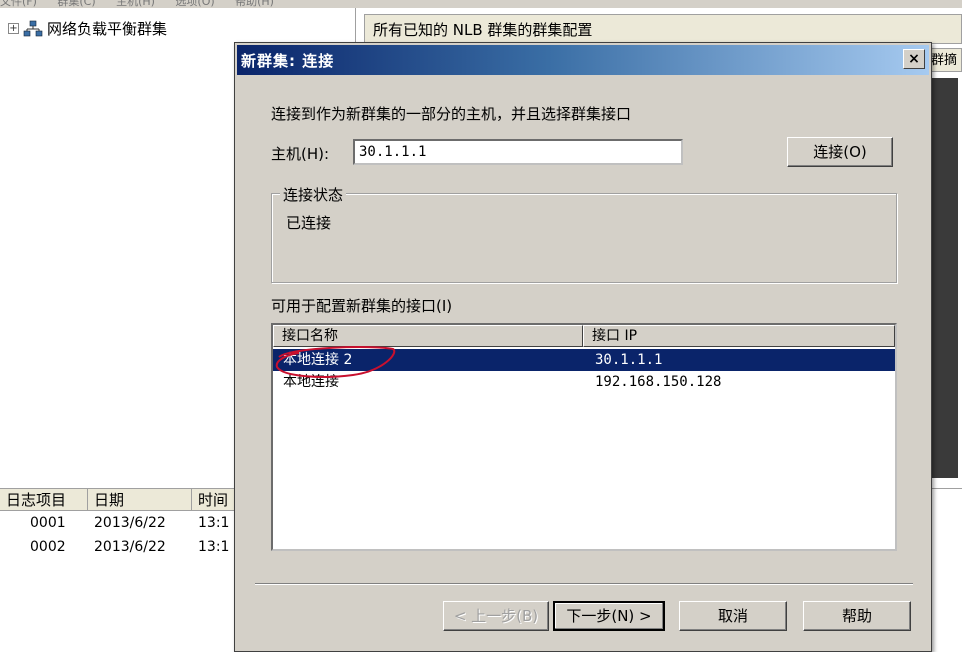  What do you see at coordinates (609, 616) in the screenshot?
I see `next-button: 下一步(N) >` at bounding box center [609, 616].